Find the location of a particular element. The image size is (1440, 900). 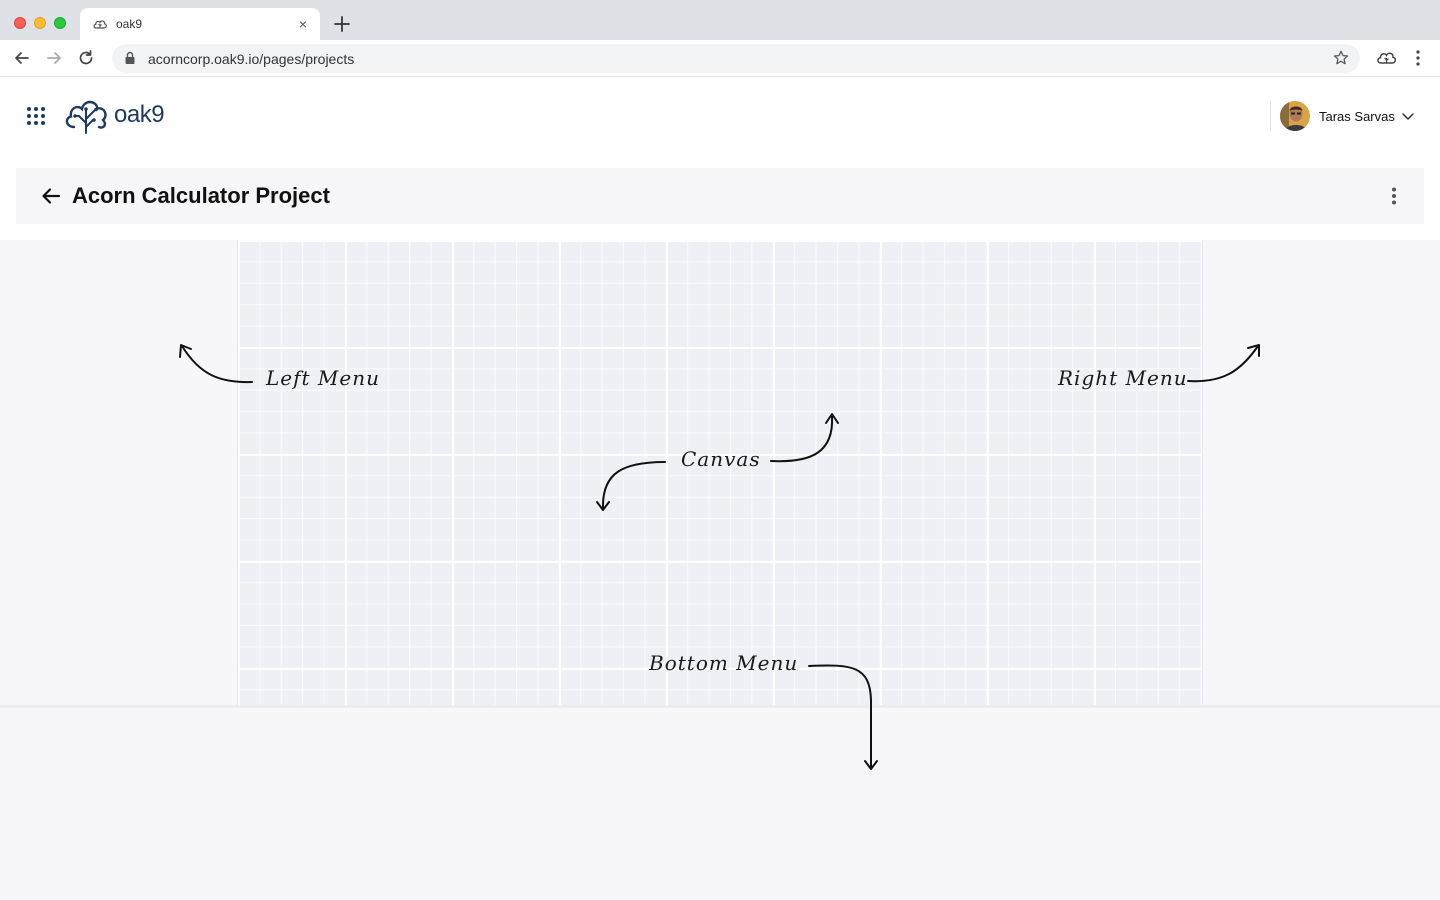

oak9-tree-cloud-icon is located at coordinates (86, 117).